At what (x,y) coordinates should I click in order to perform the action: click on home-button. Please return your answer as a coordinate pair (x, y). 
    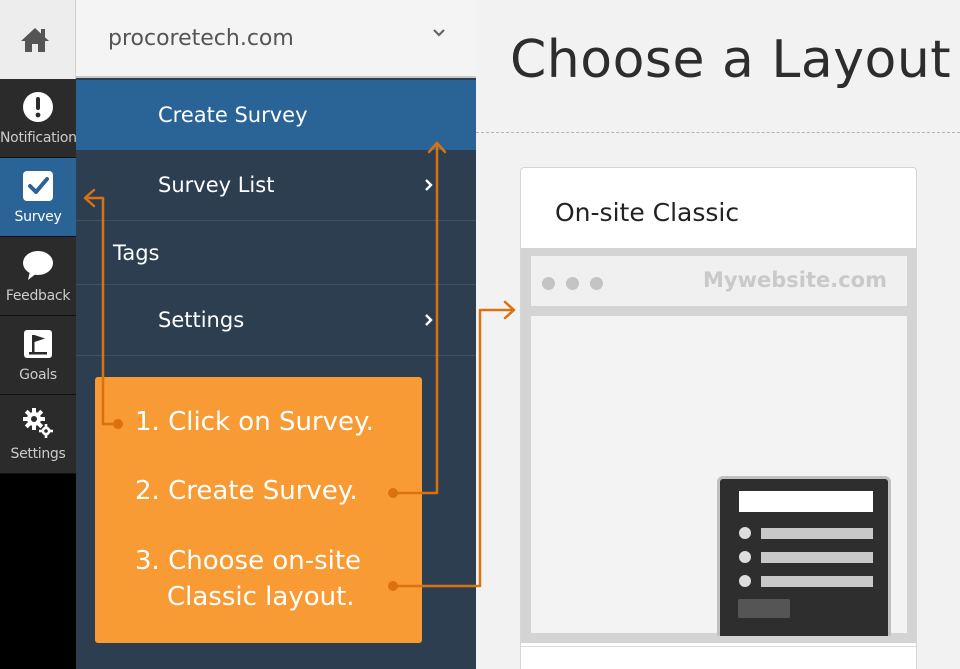
    Looking at the image, I should click on (38, 39).